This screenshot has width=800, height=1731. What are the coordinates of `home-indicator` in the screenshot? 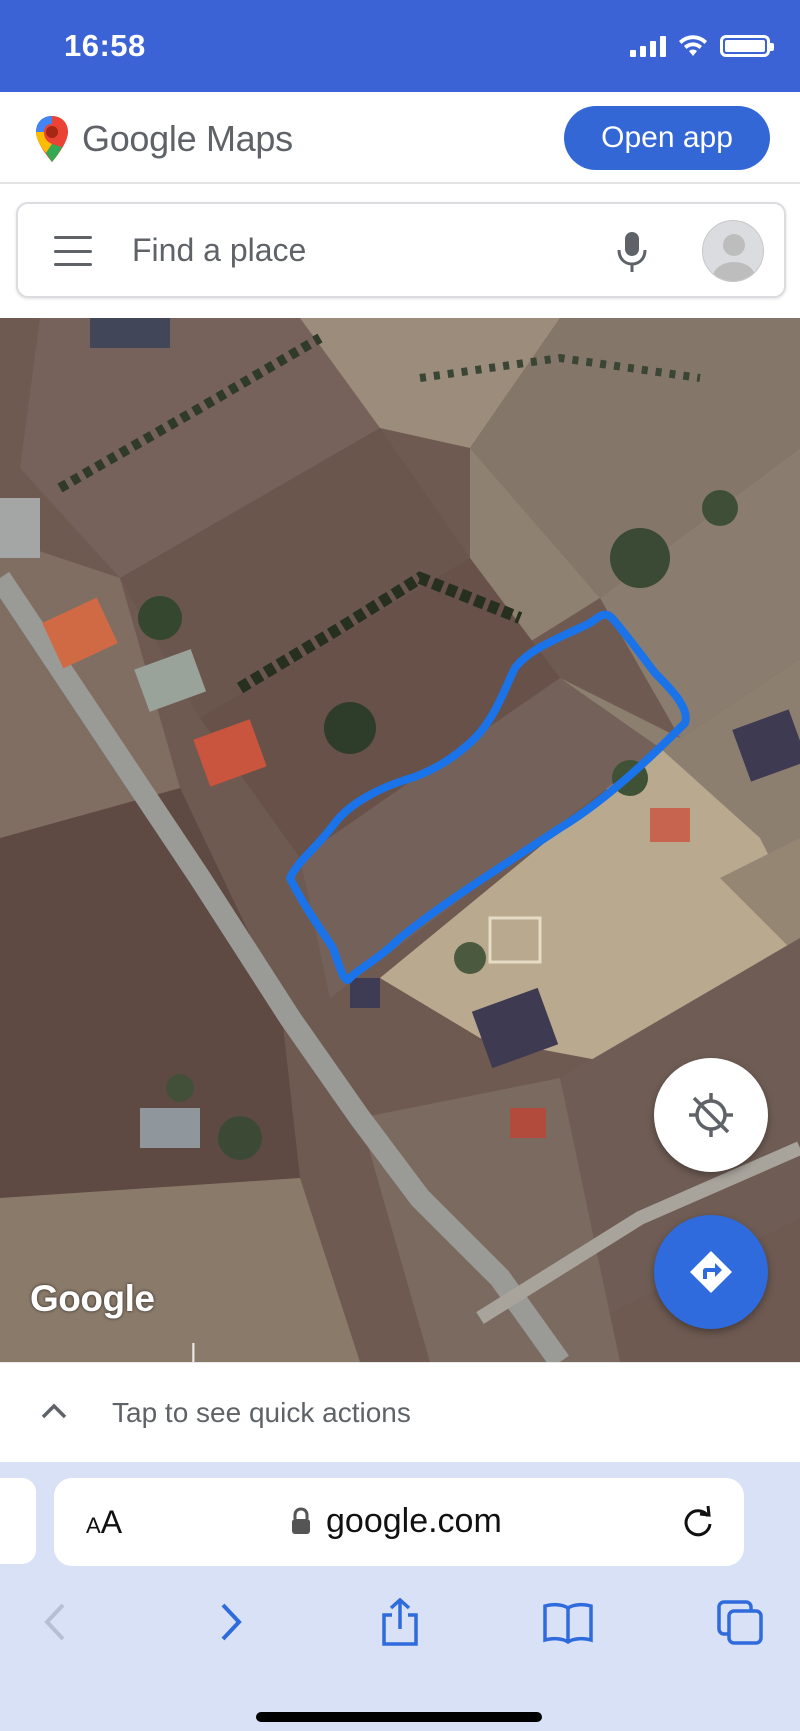 It's located at (399, 1717).